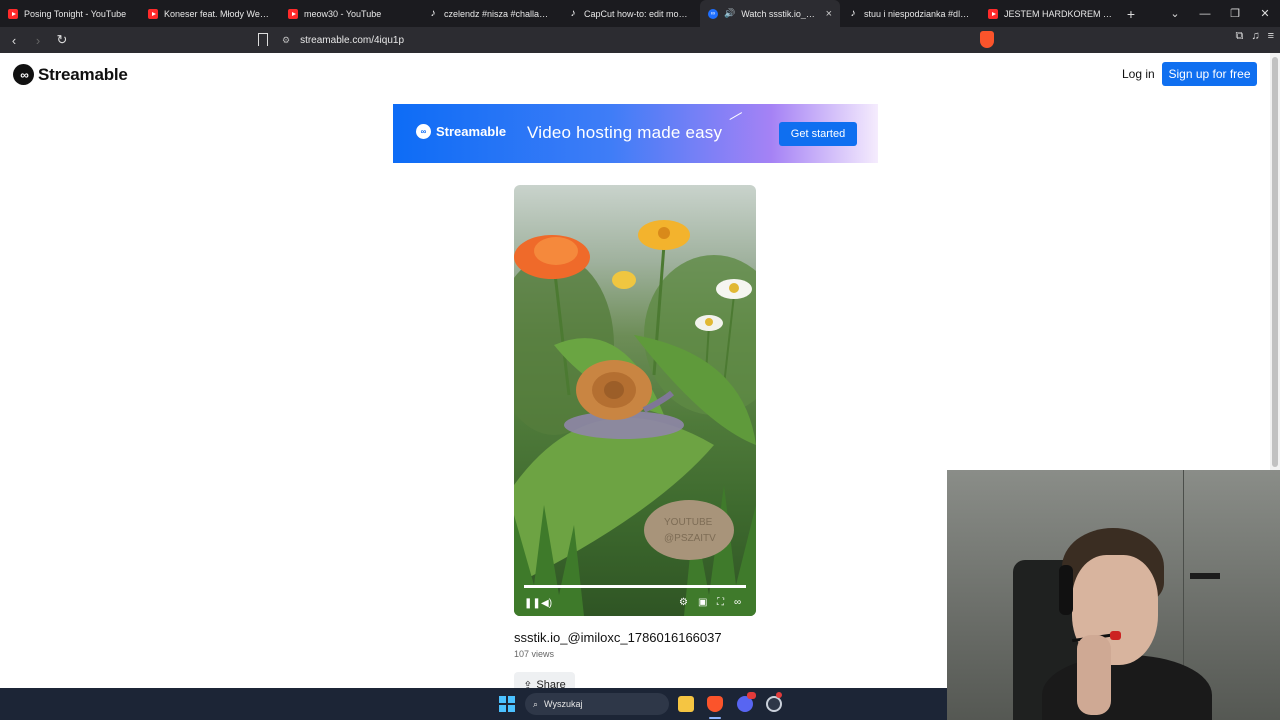  What do you see at coordinates (729, 13) in the screenshot?
I see `speaker-icon: 🔊` at bounding box center [729, 13].